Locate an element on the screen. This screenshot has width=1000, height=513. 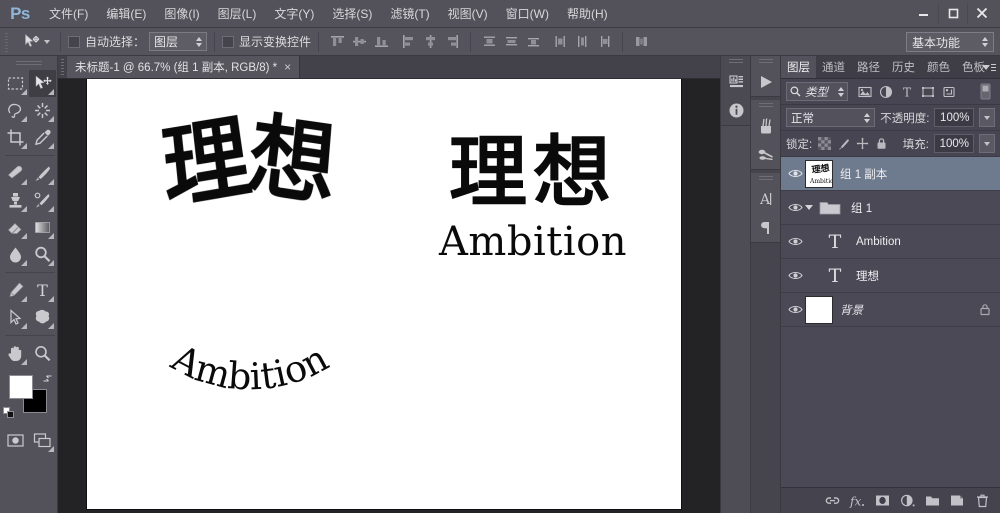
tab-layers: 图层 is located at coordinates (798, 67).